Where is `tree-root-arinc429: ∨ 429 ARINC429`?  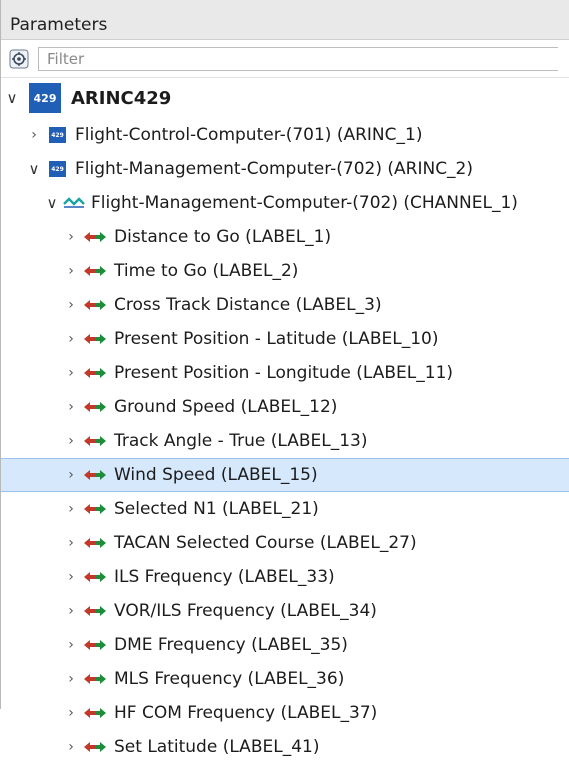
tree-root-arinc429: ∨ 429 ARINC429 is located at coordinates (285, 98).